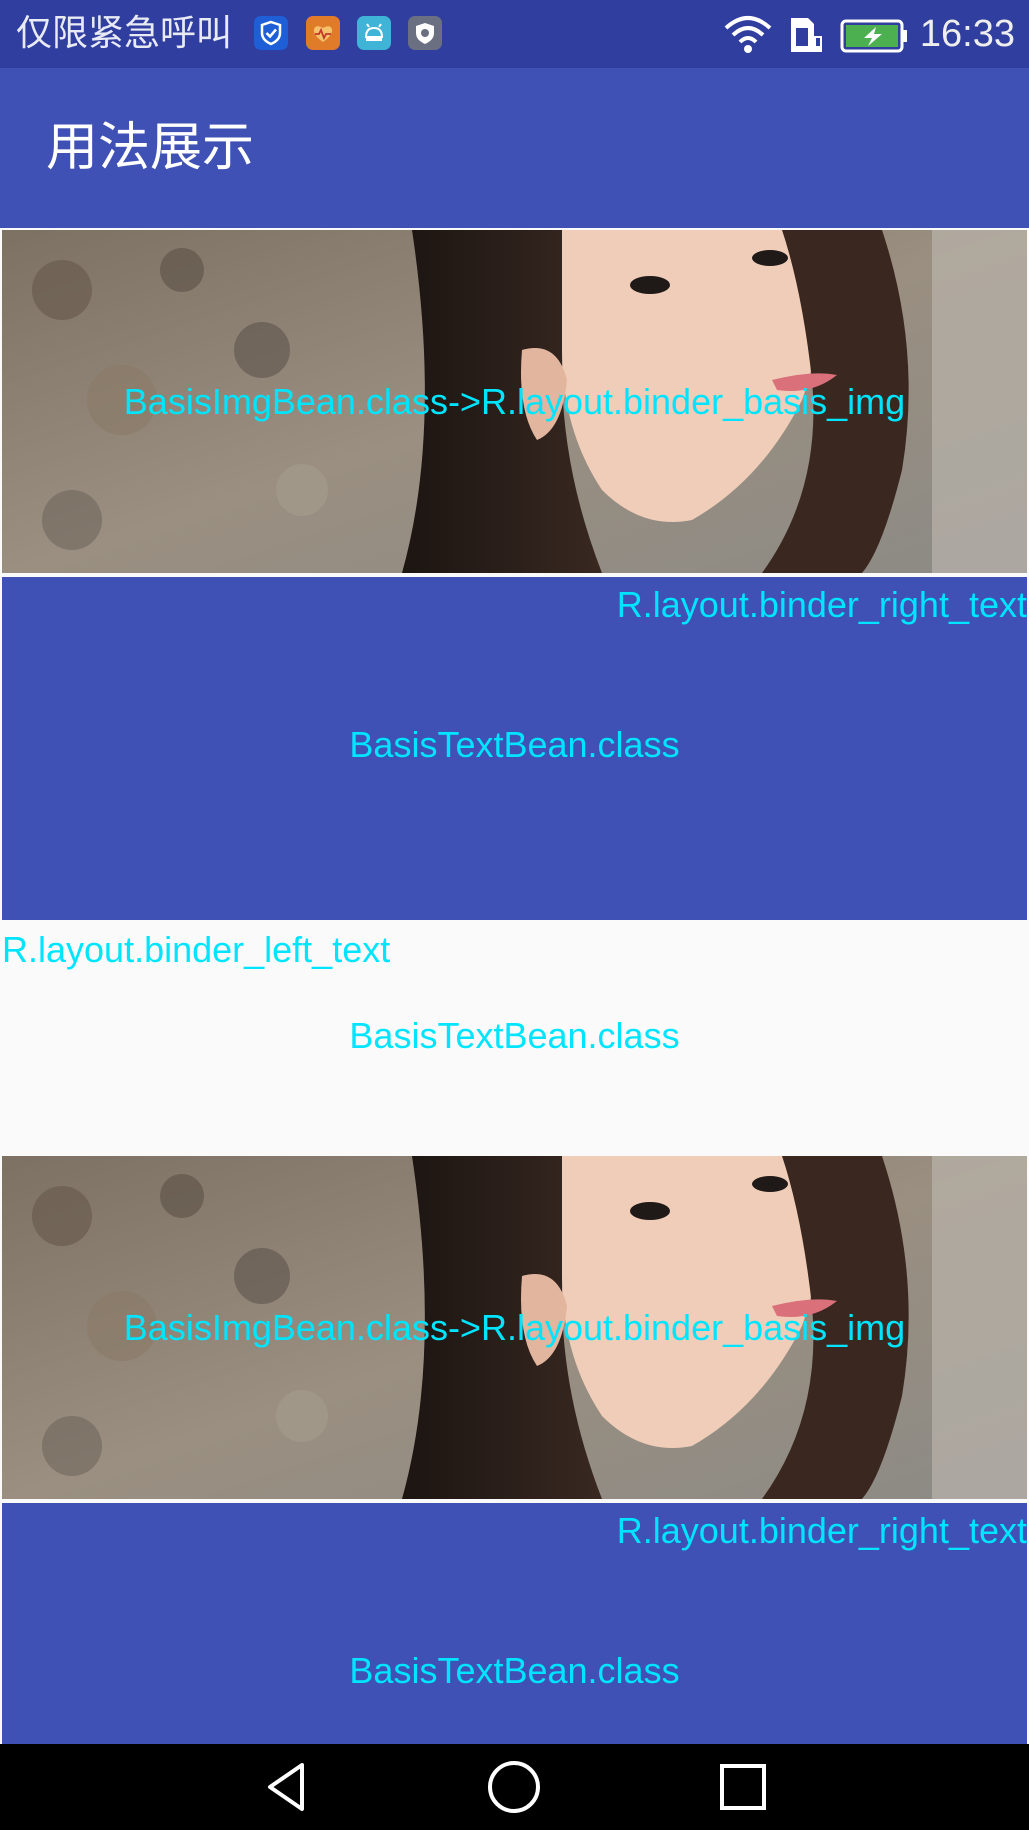 This screenshot has height=1830, width=1029. What do you see at coordinates (967, 34) in the screenshot?
I see `status-clock: 16:33` at bounding box center [967, 34].